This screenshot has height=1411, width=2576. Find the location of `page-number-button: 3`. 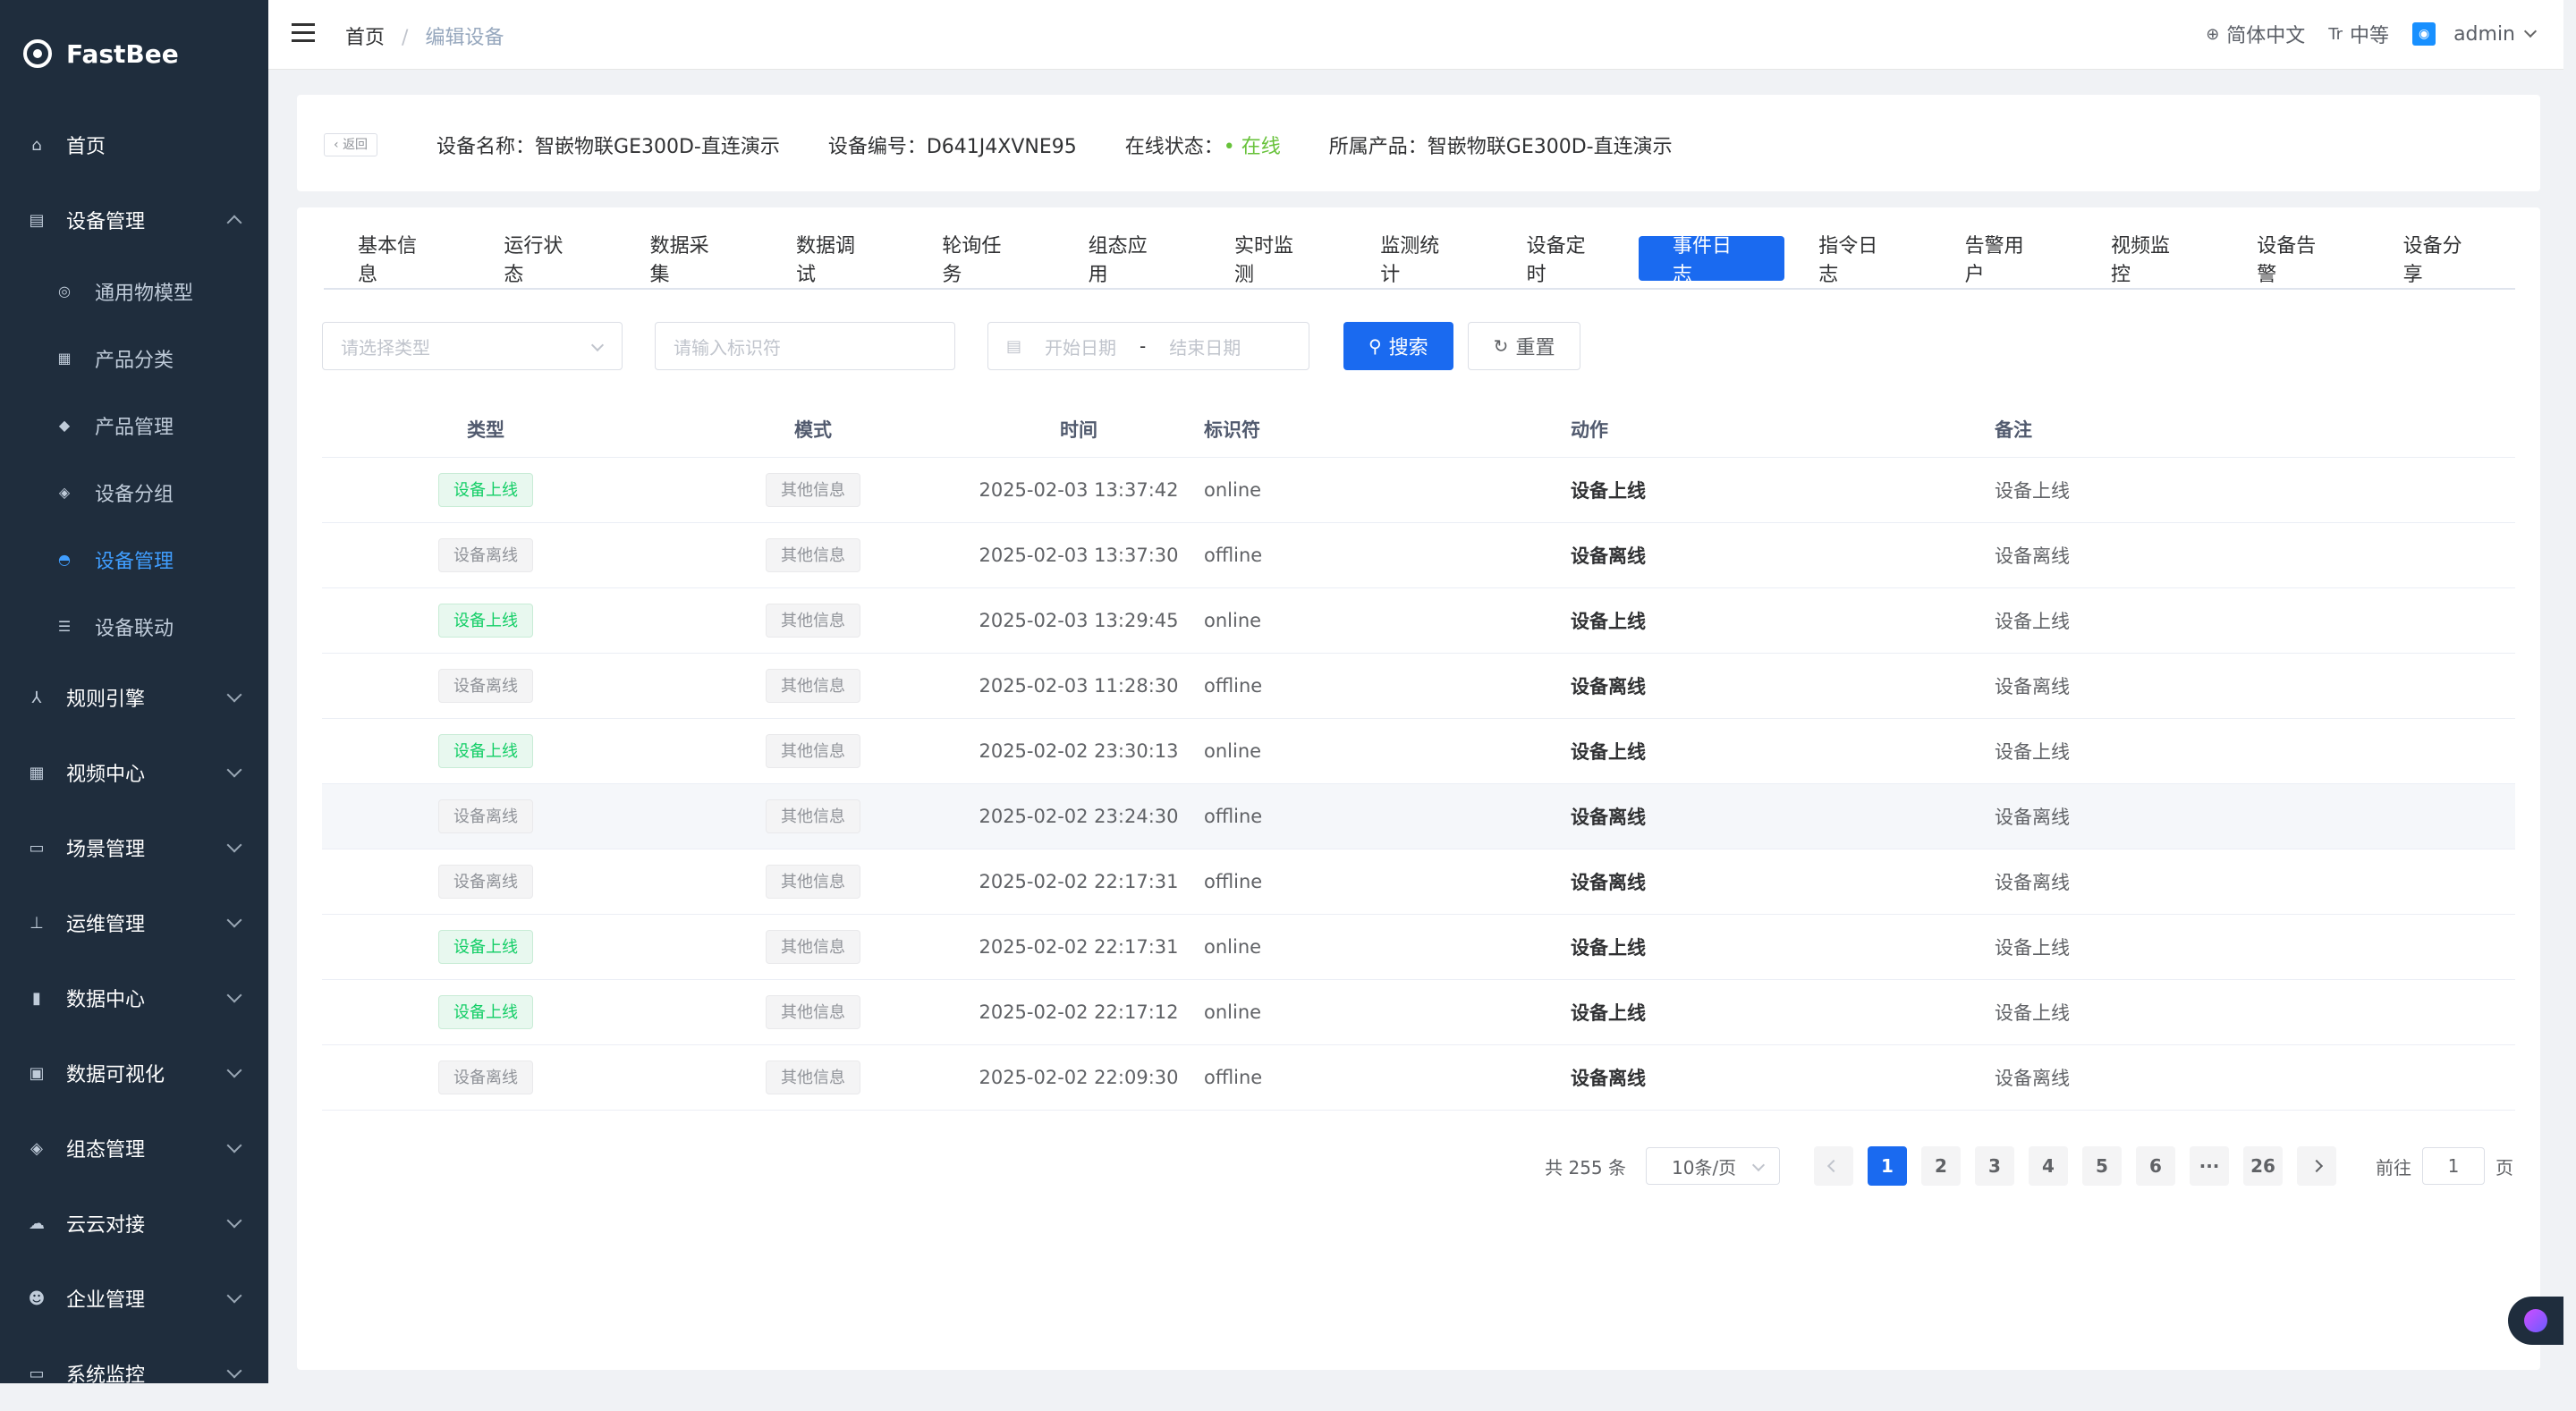

page-number-button: 3 is located at coordinates (1994, 1166).